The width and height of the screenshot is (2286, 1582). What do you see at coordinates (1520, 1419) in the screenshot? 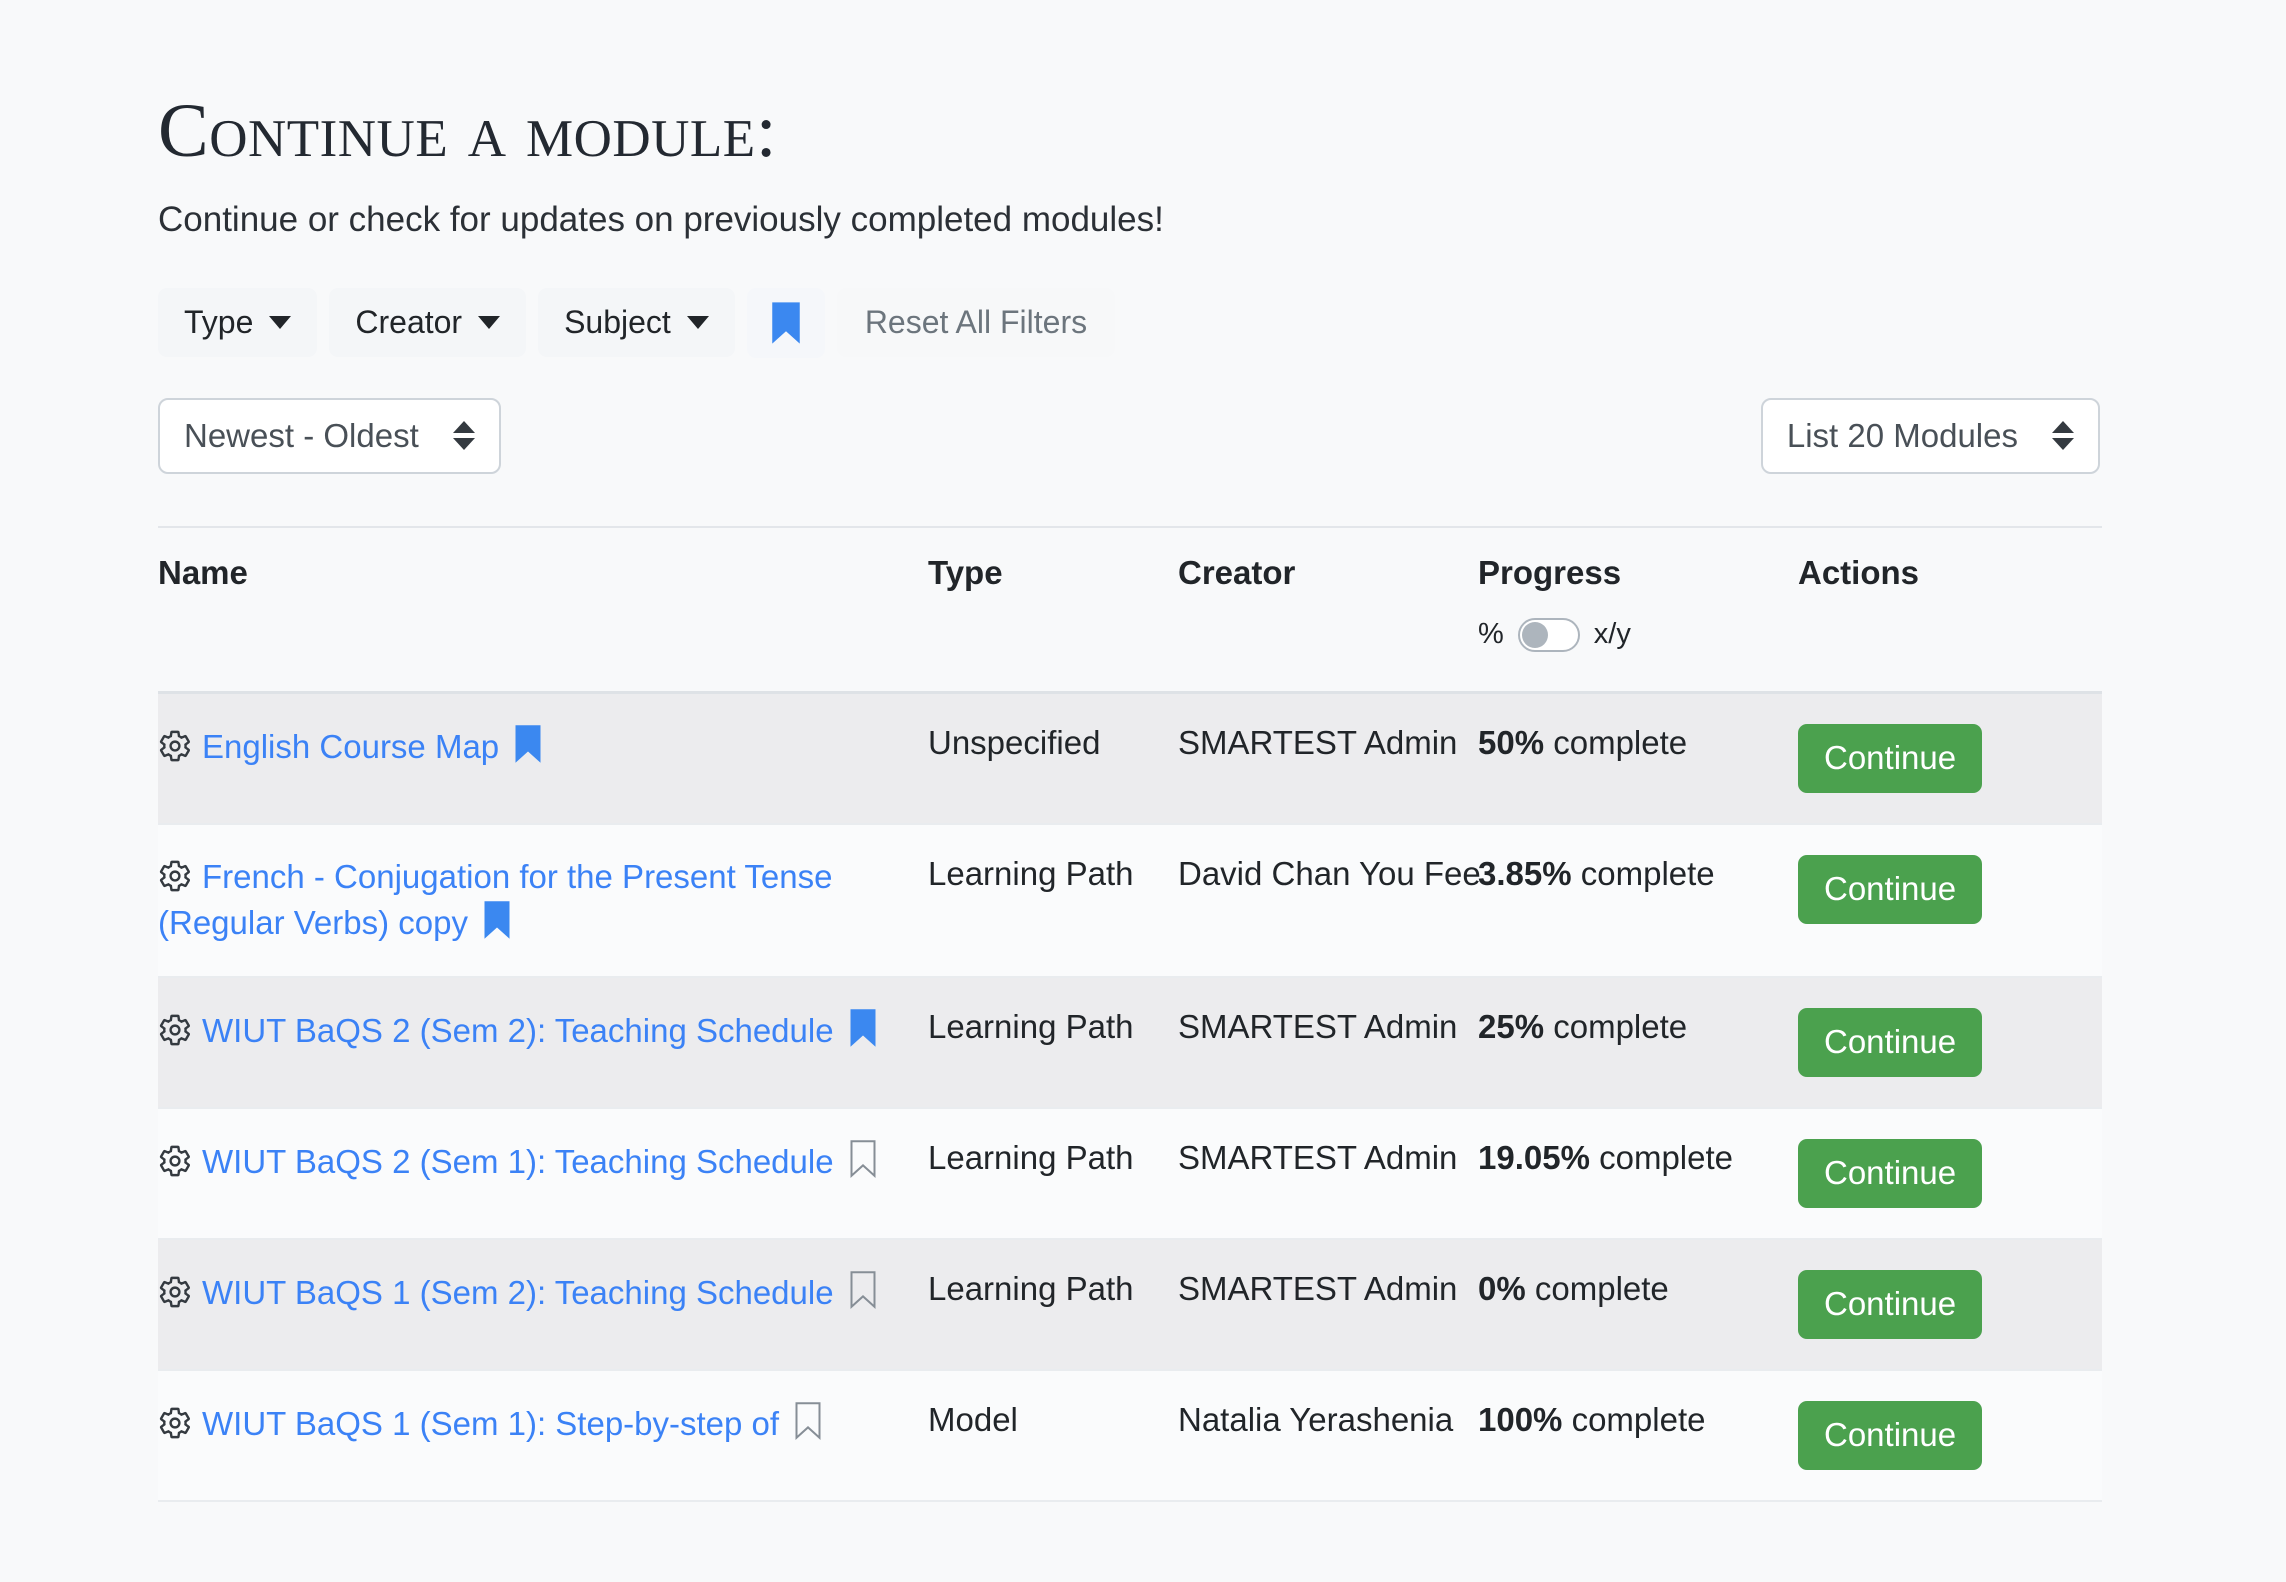
I see `progress-percent: 100%` at bounding box center [1520, 1419].